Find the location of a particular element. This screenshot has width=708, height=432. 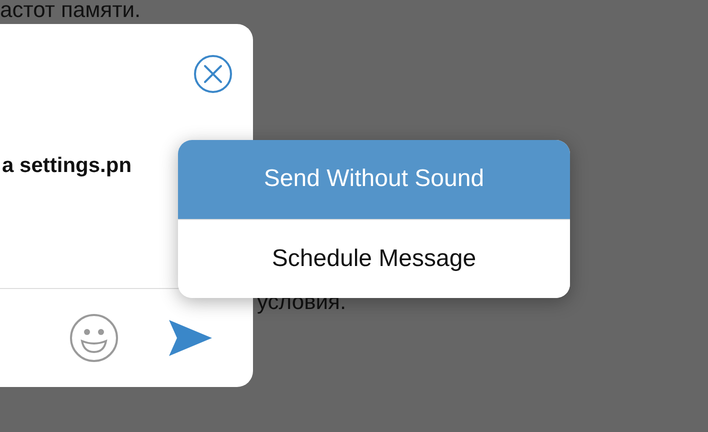

menu-item: Schedule Message is located at coordinates (374, 258).